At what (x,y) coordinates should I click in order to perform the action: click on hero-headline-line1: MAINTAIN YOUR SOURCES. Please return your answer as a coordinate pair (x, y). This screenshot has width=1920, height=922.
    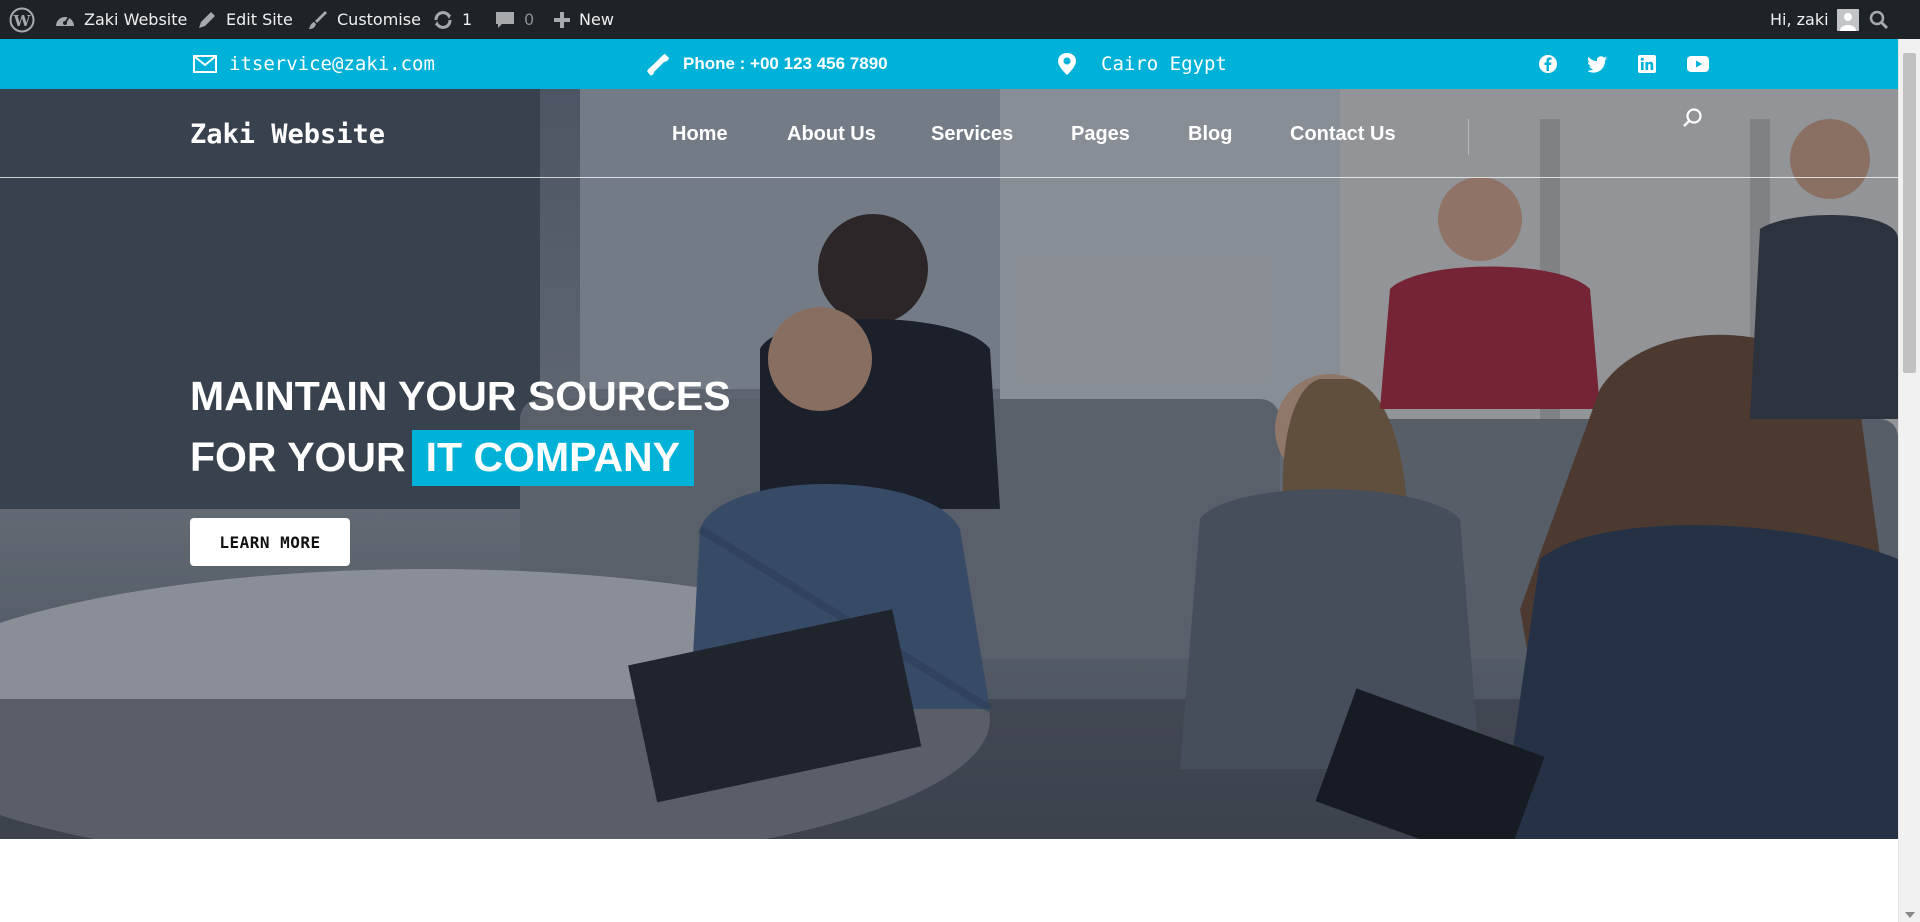
    Looking at the image, I should click on (460, 396).